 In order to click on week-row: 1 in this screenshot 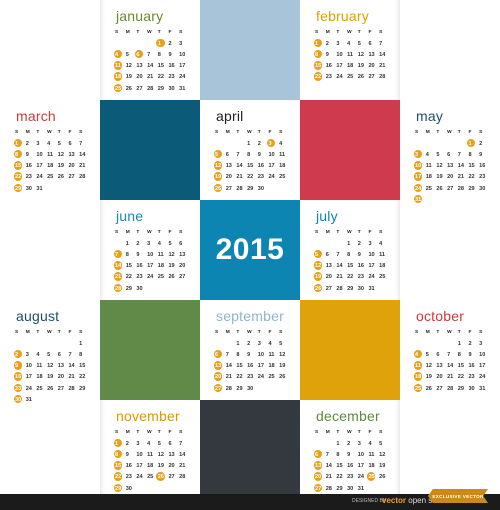, I will do `click(52, 343)`.